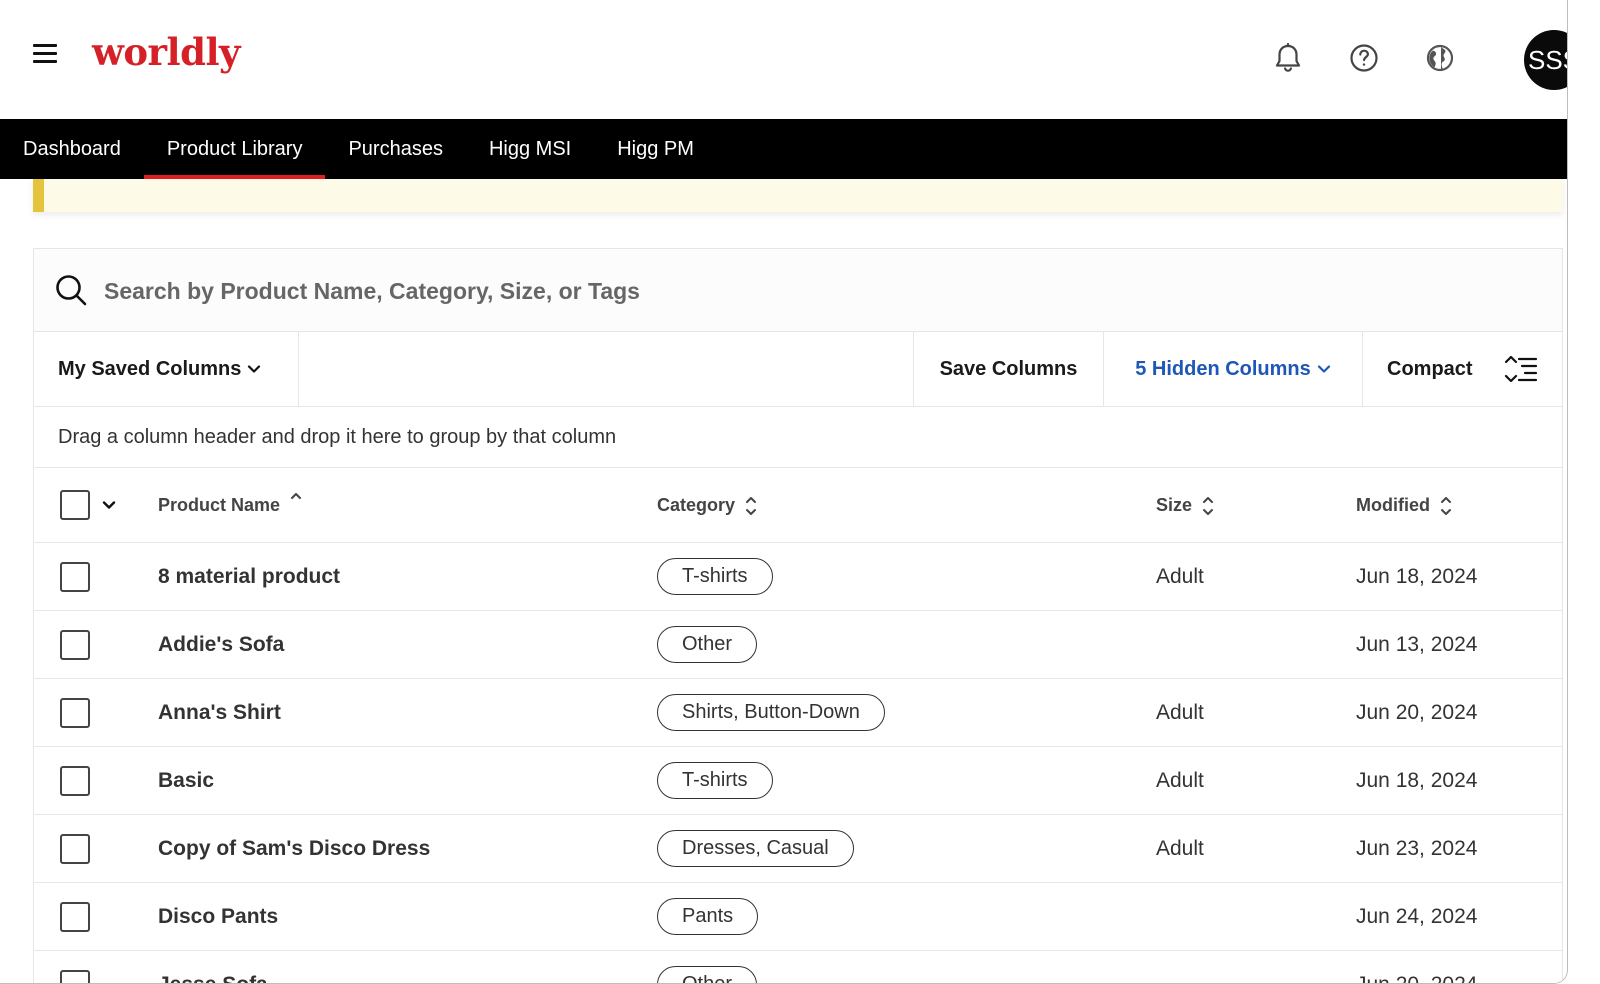 The height and width of the screenshot is (984, 1600). What do you see at coordinates (1393, 505) in the screenshot?
I see `column-header-label: Modified` at bounding box center [1393, 505].